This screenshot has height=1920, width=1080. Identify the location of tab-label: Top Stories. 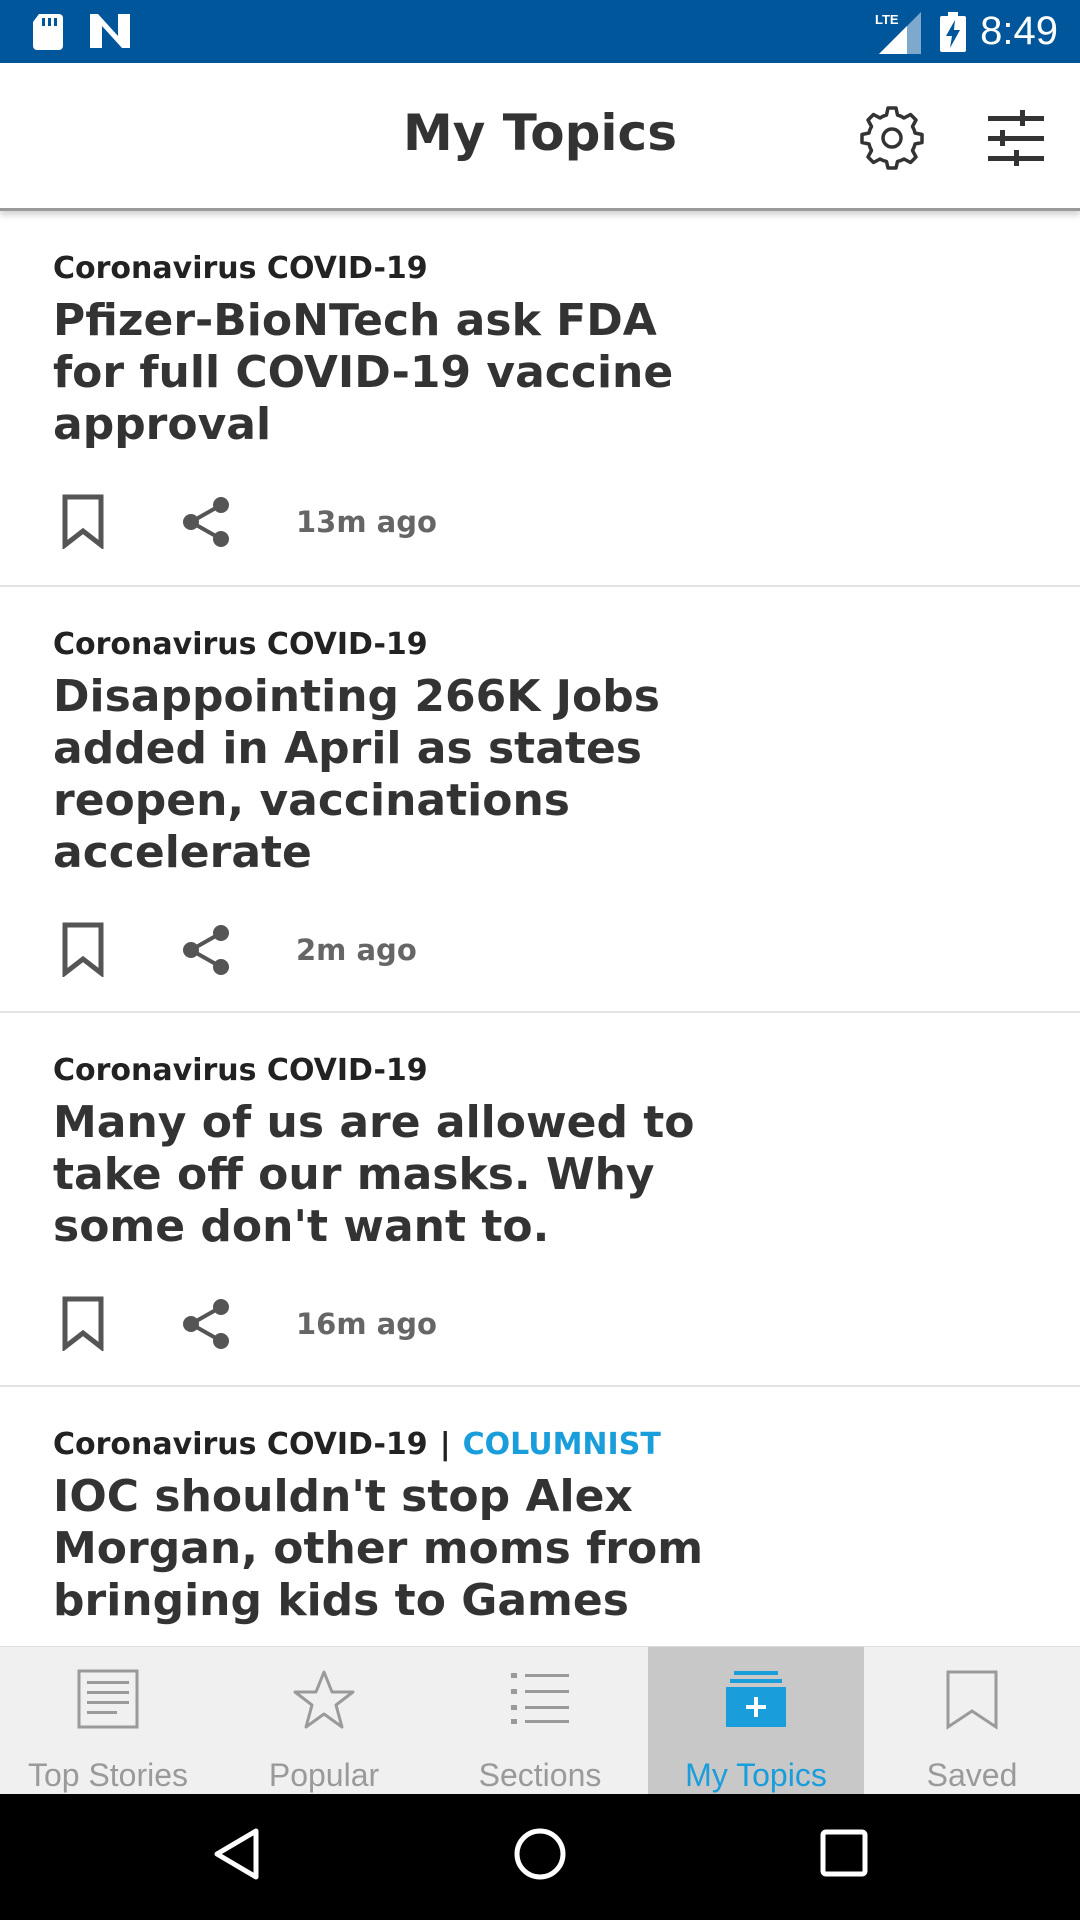
(108, 1775).